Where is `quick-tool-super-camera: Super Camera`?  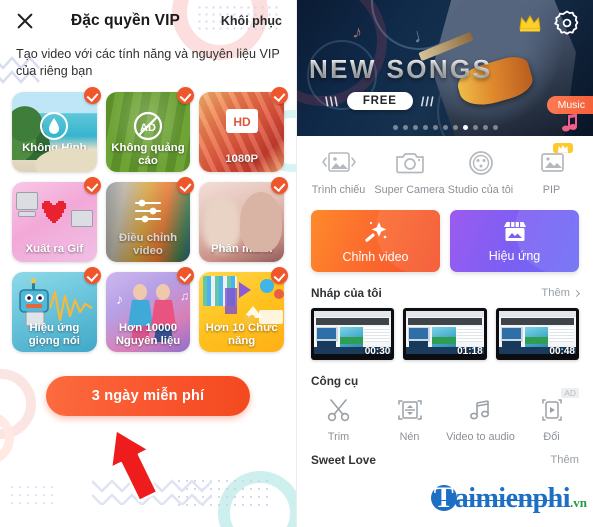
quick-tool-super-camera: Super Camera is located at coordinates (409, 173).